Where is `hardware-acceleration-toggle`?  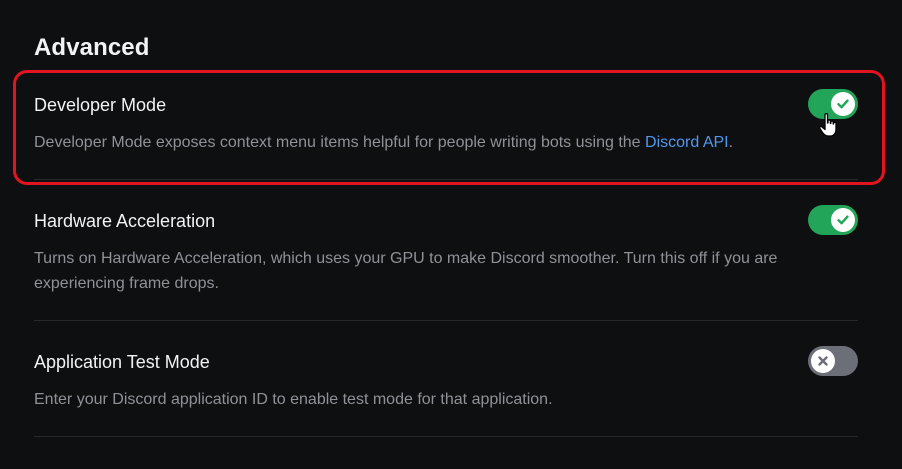
hardware-acceleration-toggle is located at coordinates (833, 220).